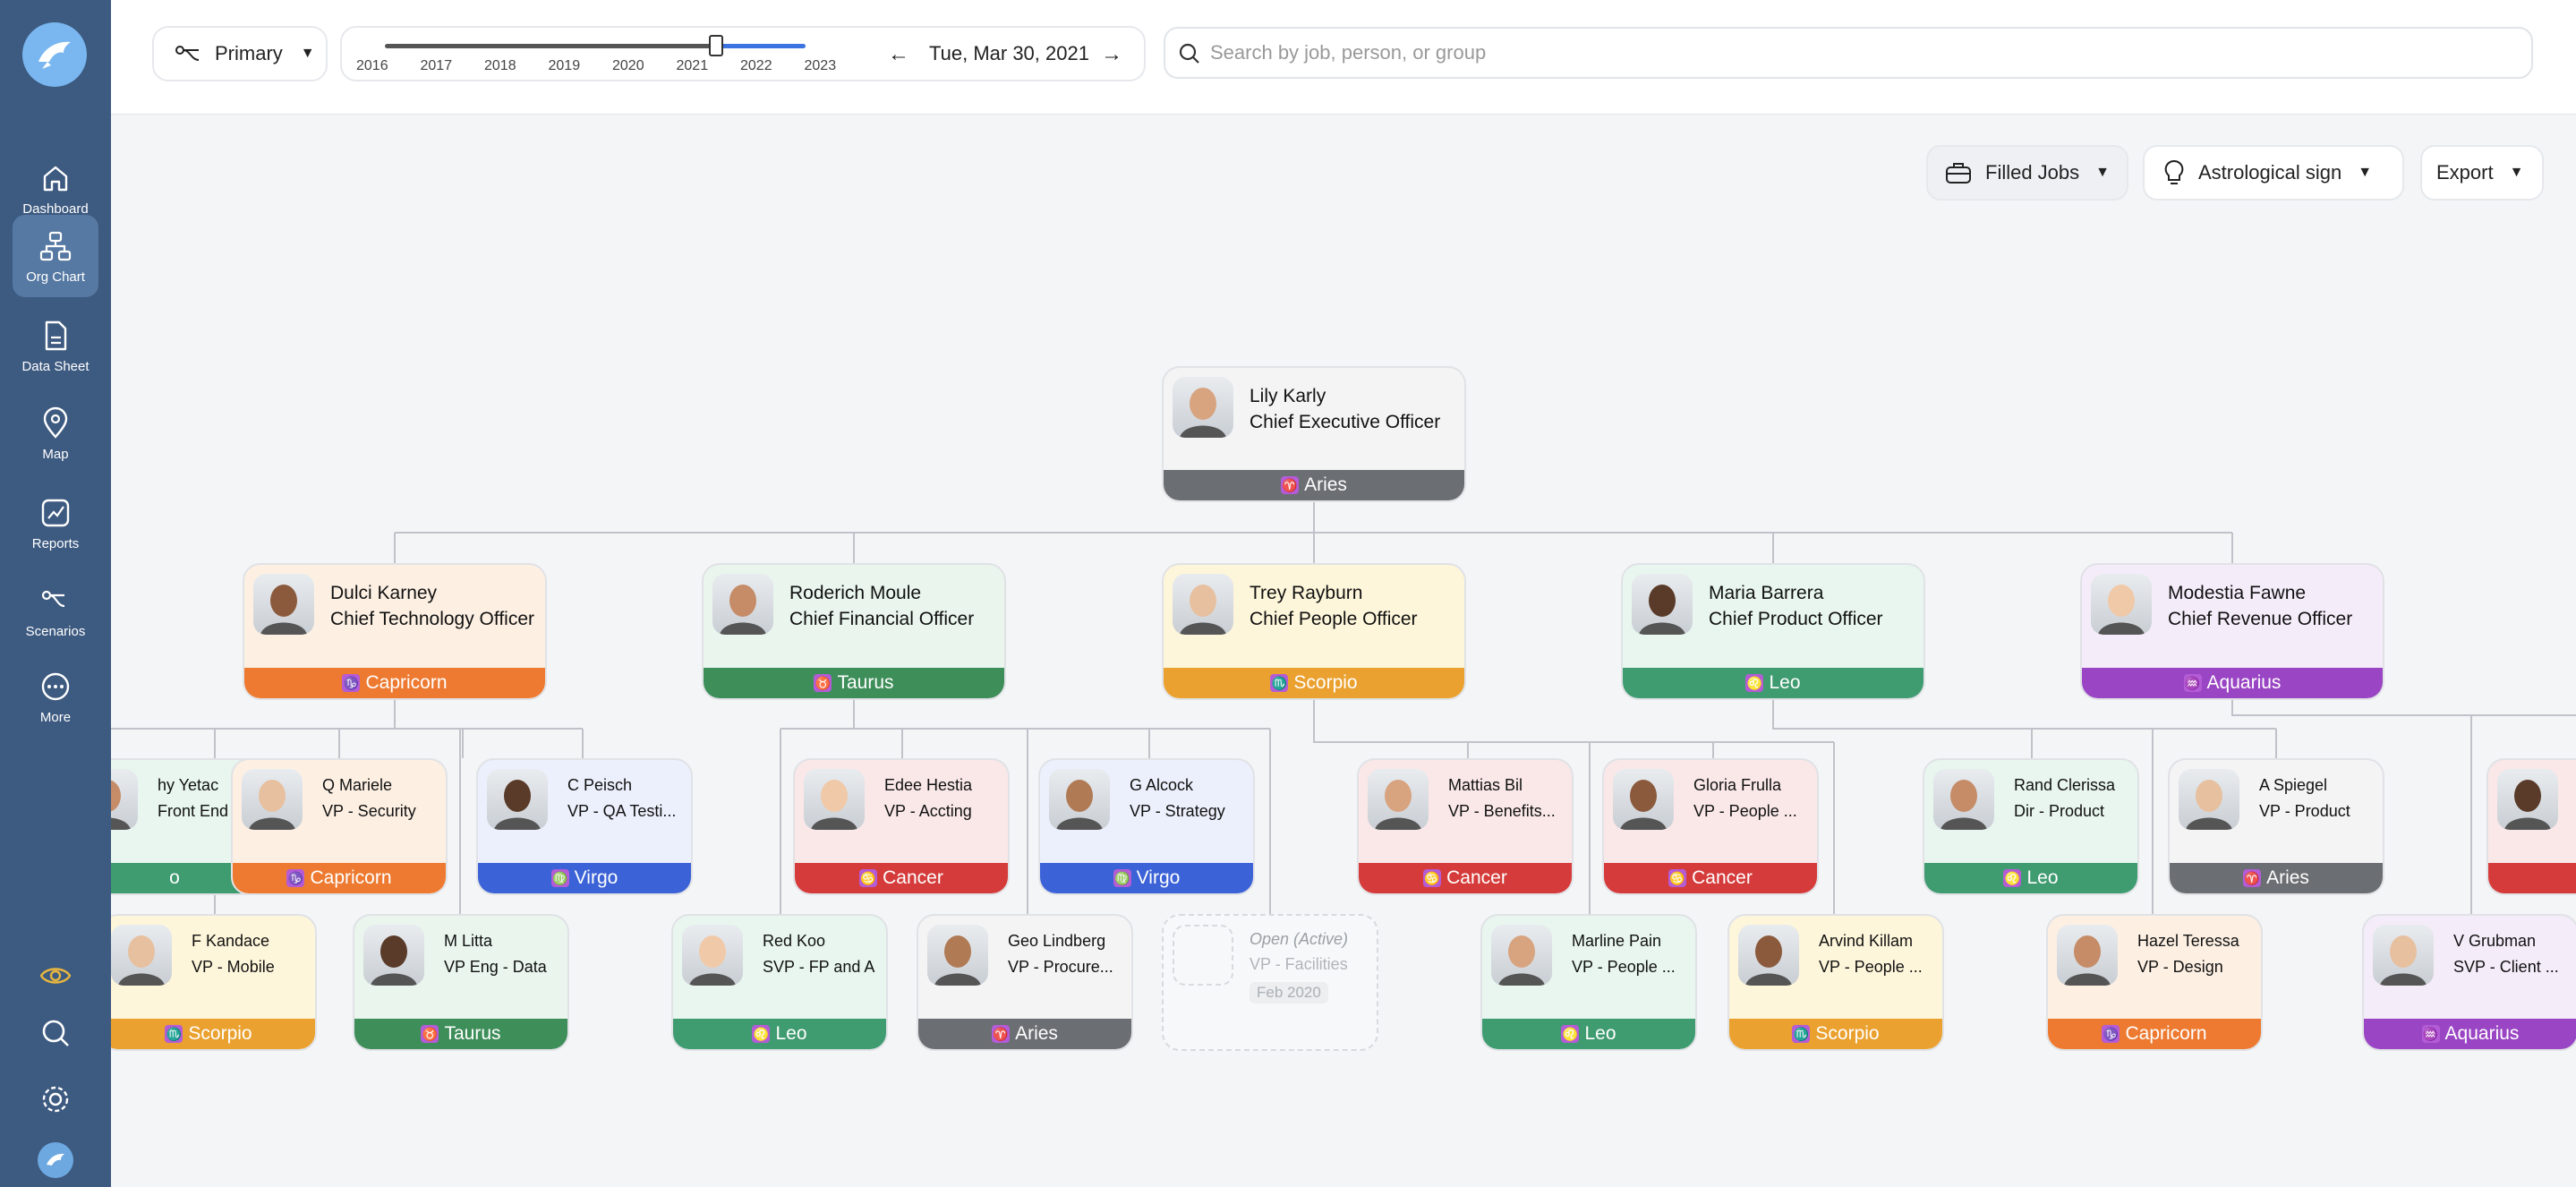 This screenshot has height=1187, width=2576. I want to click on job-title: SVP - FP and A, so click(819, 967).